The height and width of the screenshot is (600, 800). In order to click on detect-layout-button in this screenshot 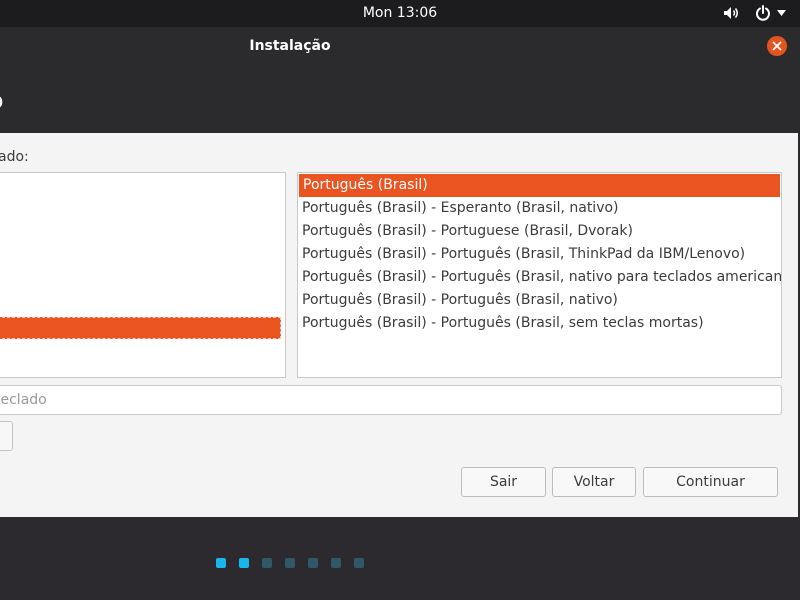, I will do `click(6, 436)`.